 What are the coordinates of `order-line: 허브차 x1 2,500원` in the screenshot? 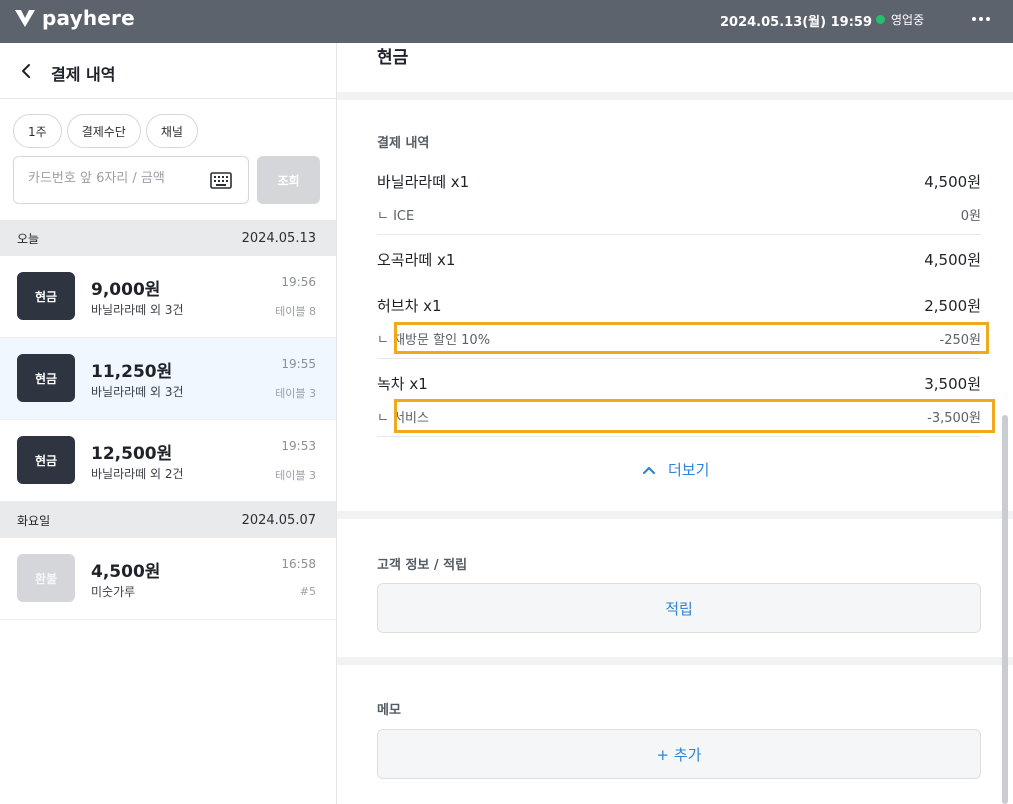 It's located at (679, 305).